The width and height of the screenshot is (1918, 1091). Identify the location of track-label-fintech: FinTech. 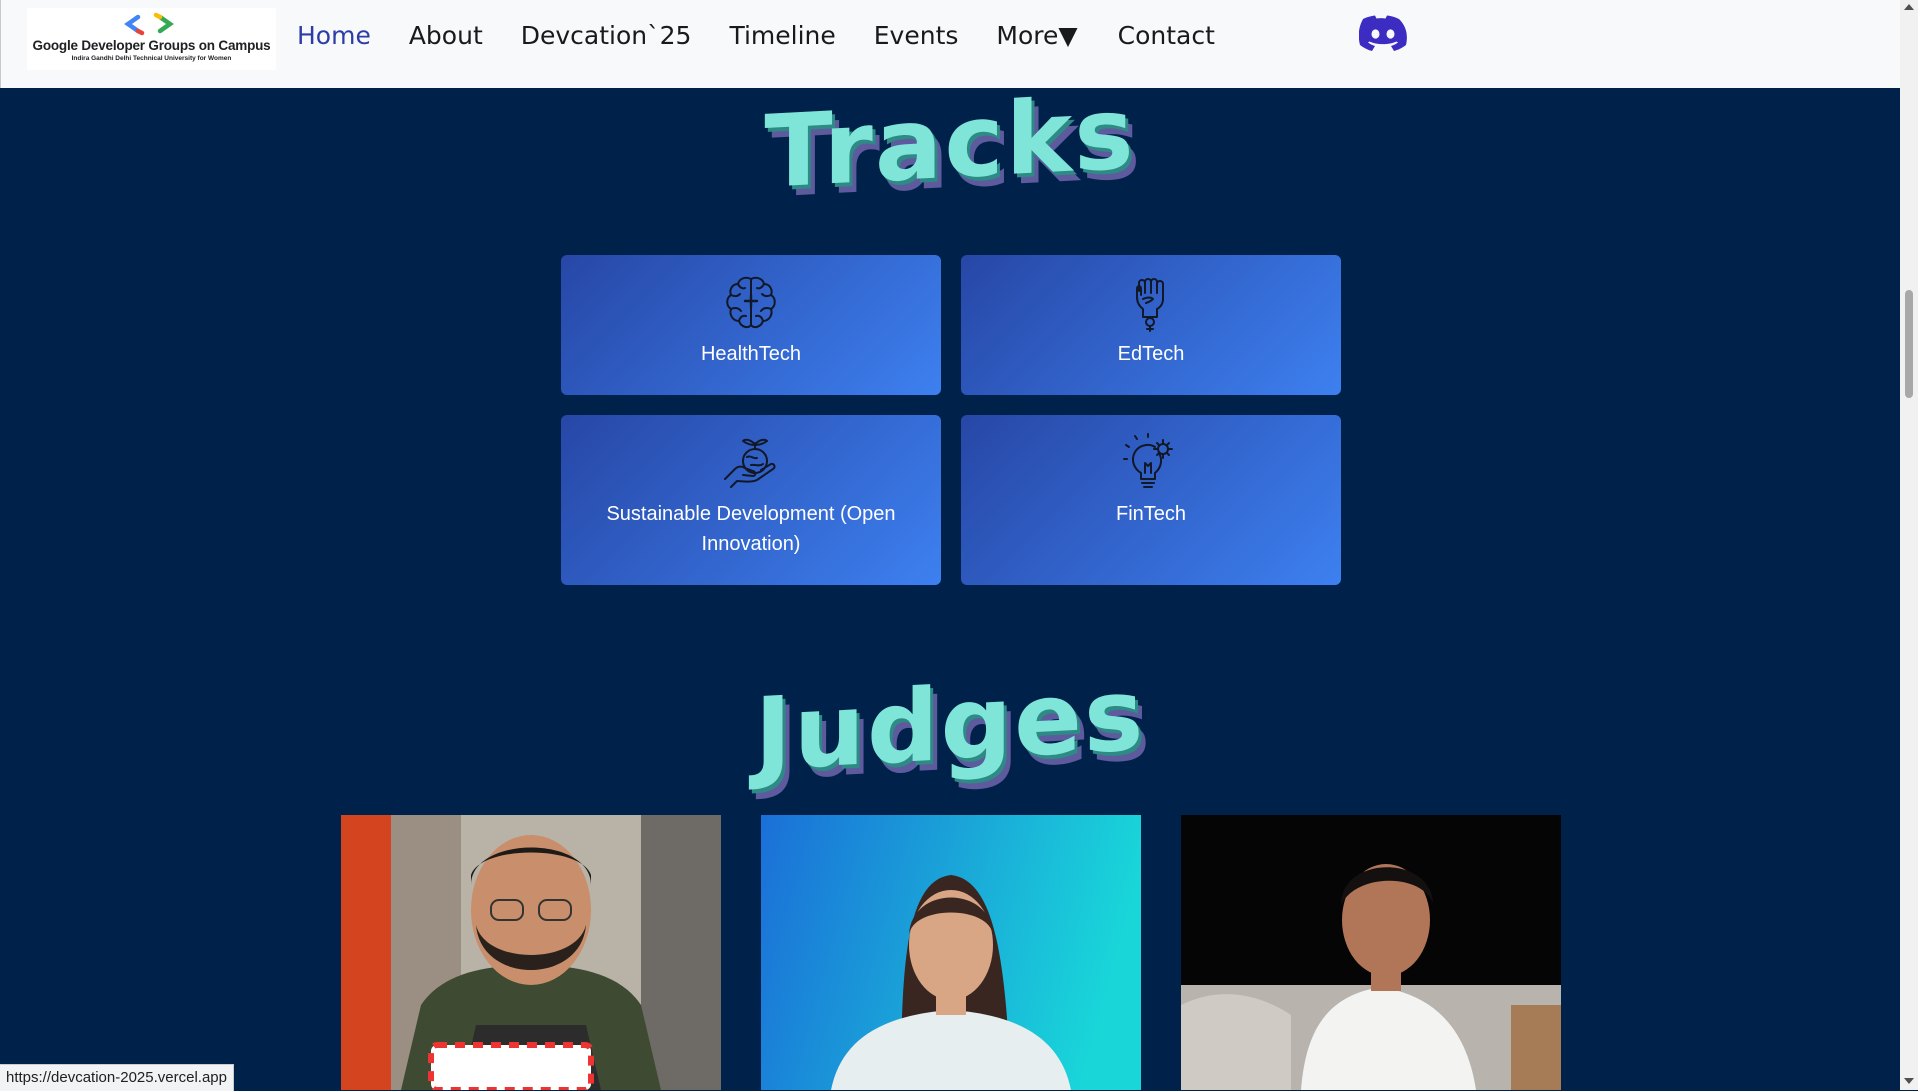
(1151, 514).